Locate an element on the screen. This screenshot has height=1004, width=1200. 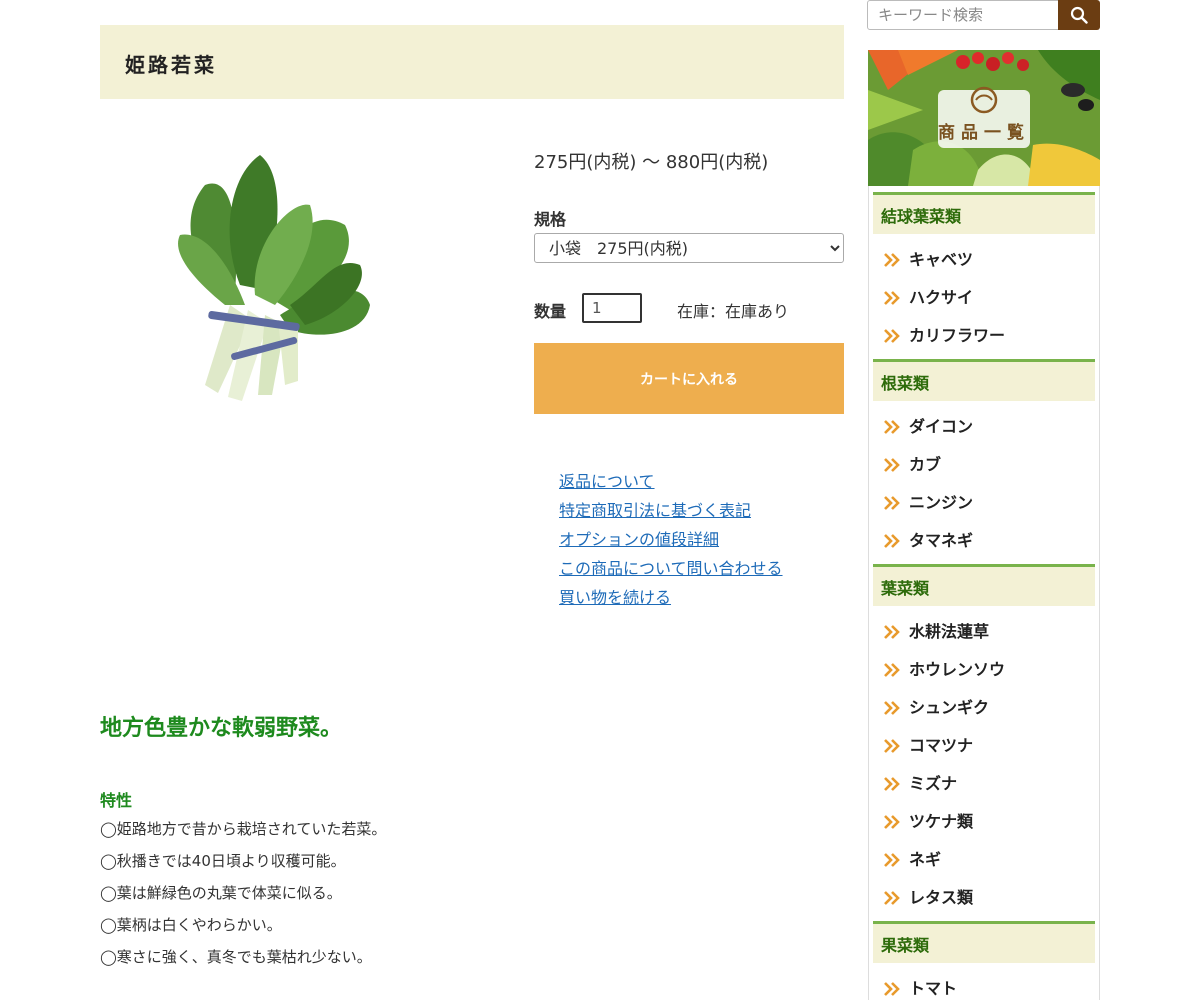
category-item-label: ハクサイ is located at coordinates (941, 297).